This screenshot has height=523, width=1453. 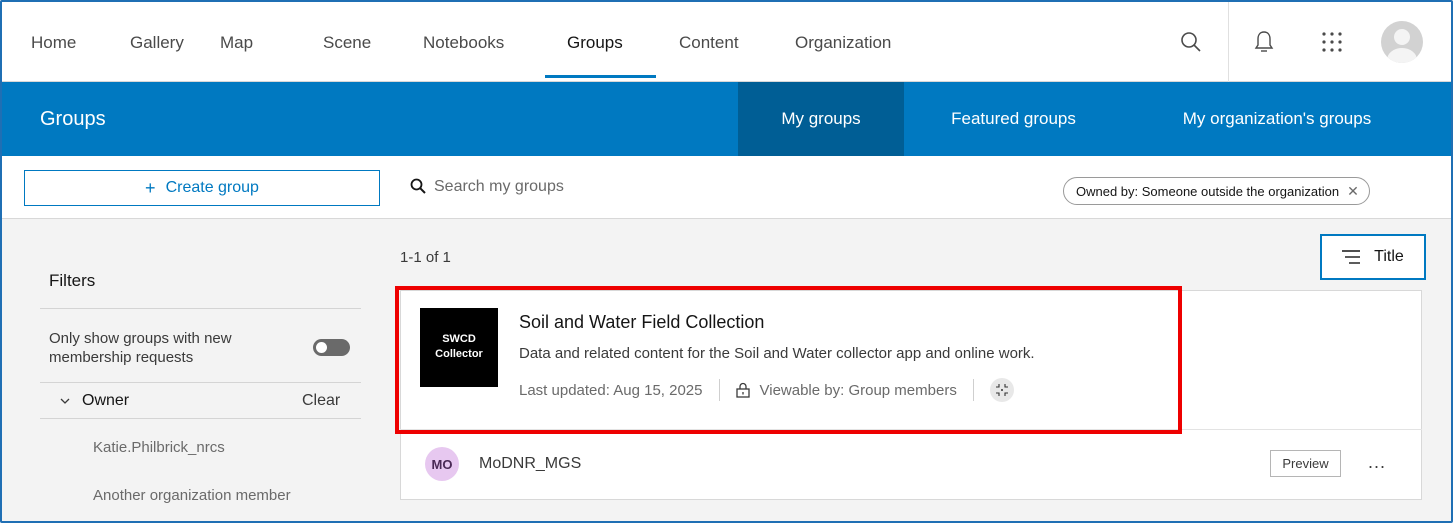 I want to click on tab-label: Featured groups, so click(x=1013, y=118).